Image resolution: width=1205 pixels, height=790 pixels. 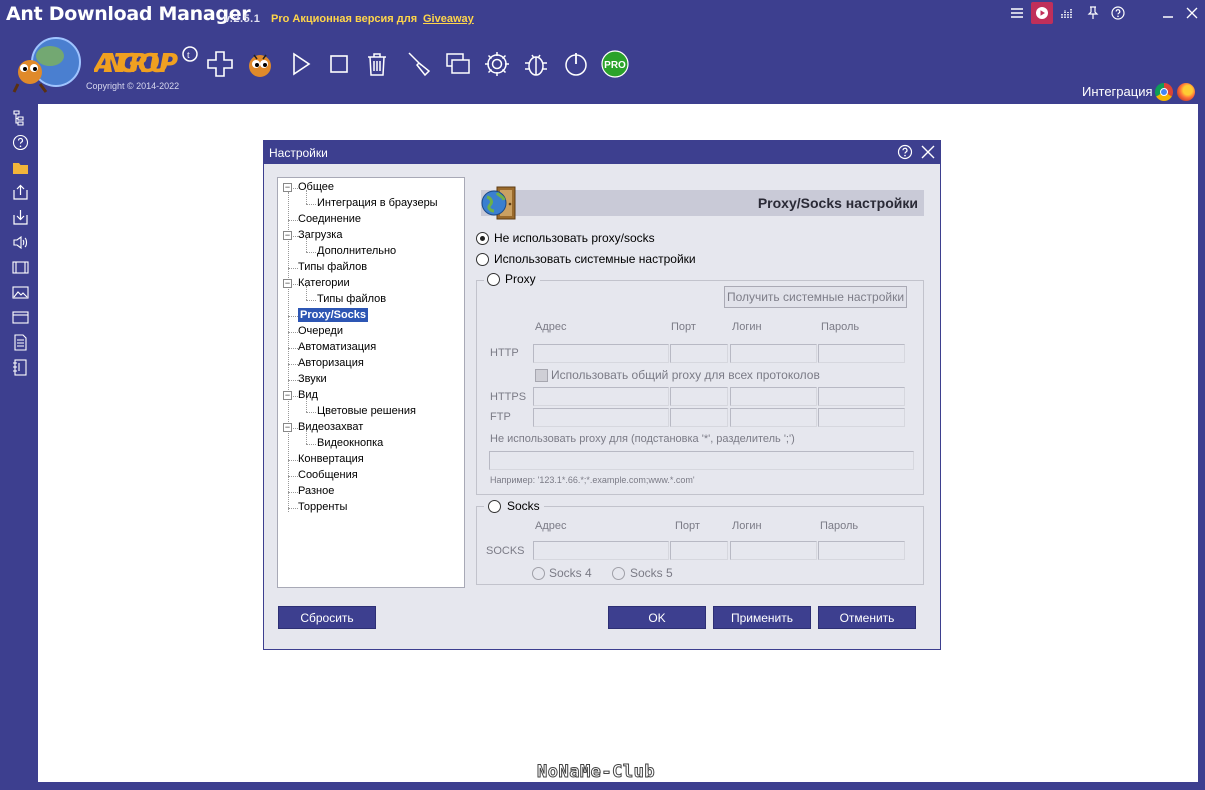 What do you see at coordinates (316, 491) in the screenshot?
I see `tree-item-19: Разное` at bounding box center [316, 491].